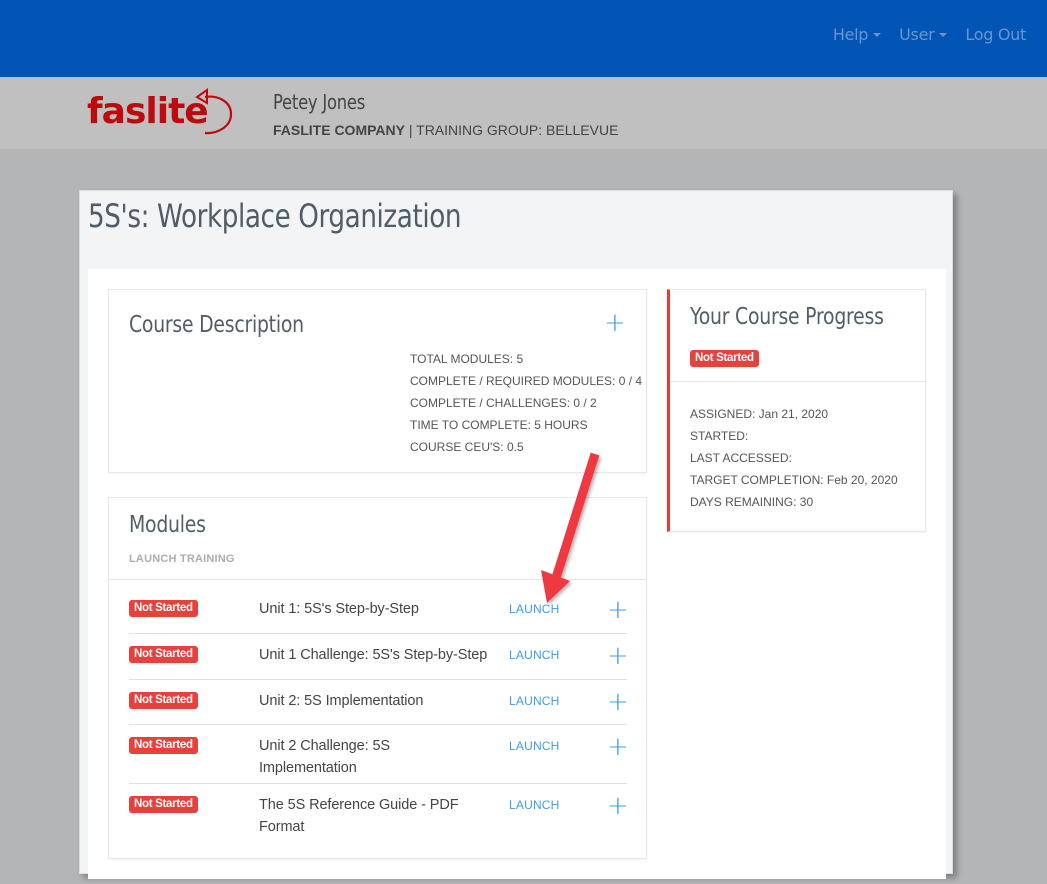 Image resolution: width=1047 pixels, height=884 pixels. What do you see at coordinates (719, 436) in the screenshot?
I see `started-date: STARTED:` at bounding box center [719, 436].